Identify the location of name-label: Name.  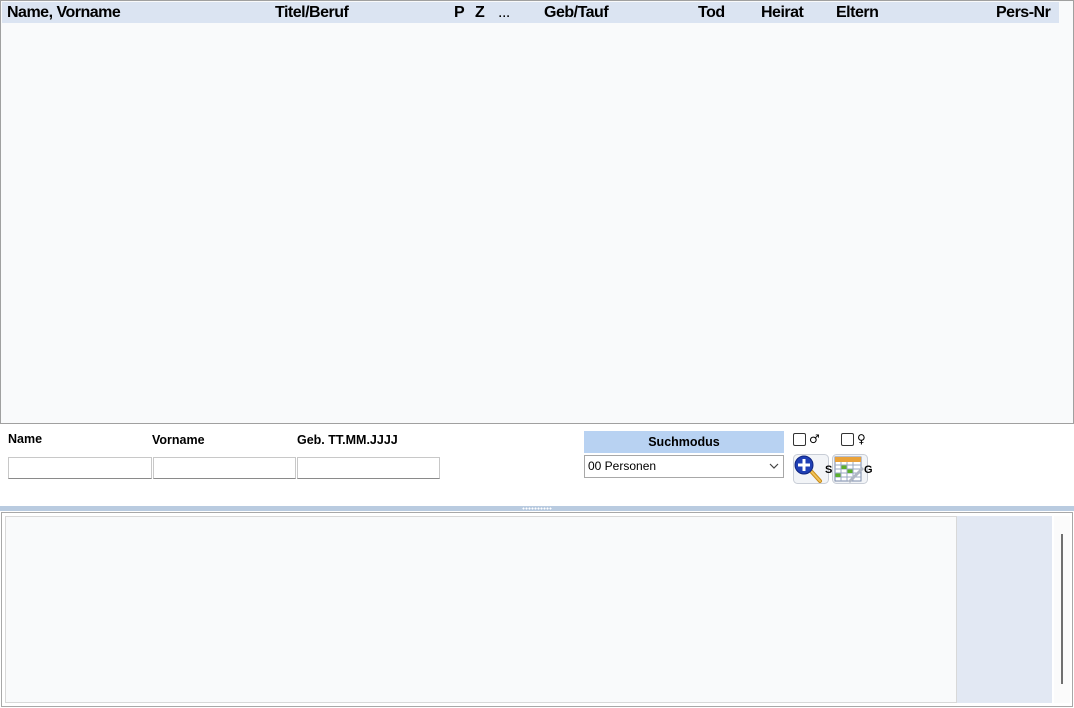
(25, 439).